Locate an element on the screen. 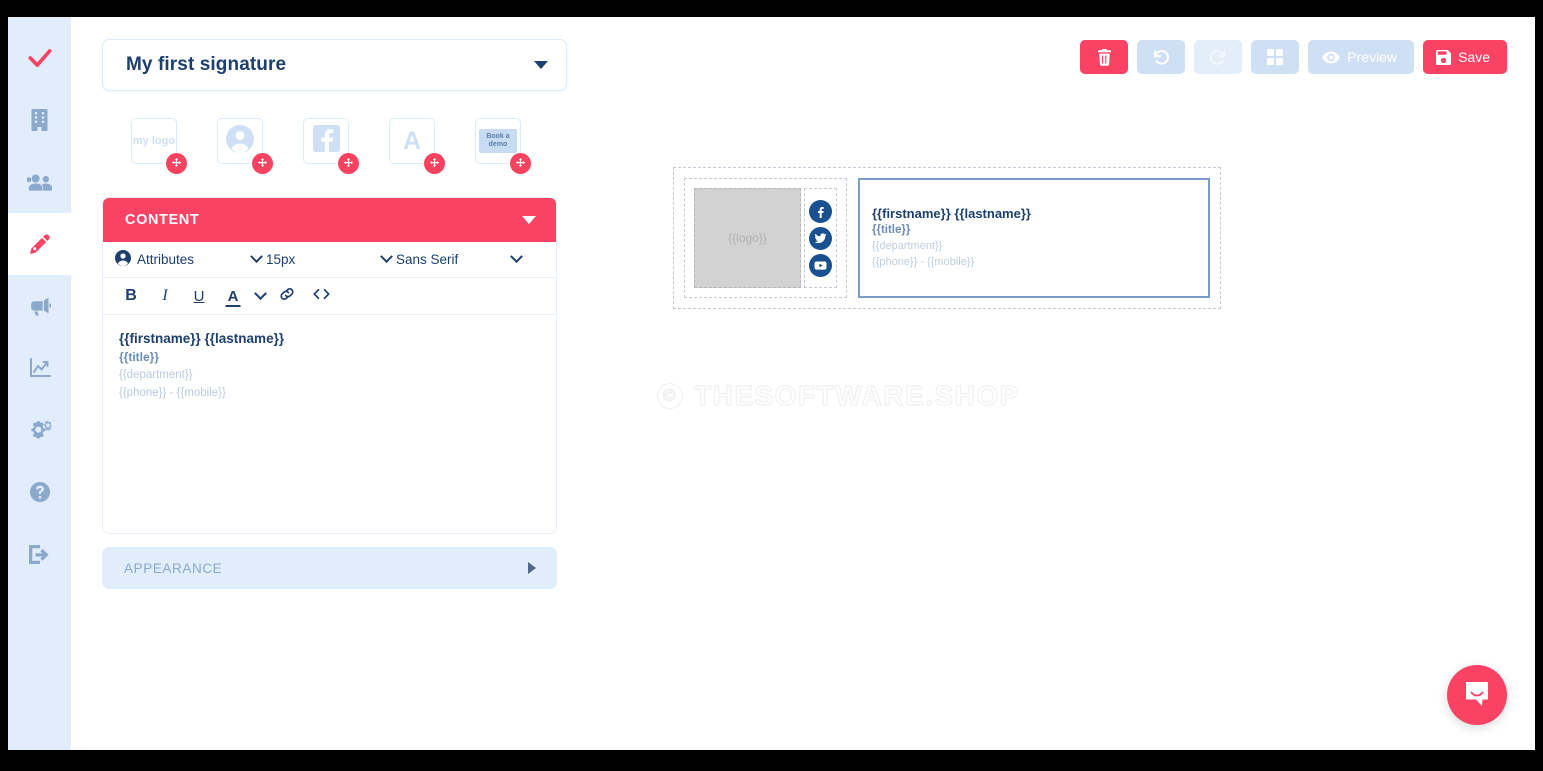 This screenshot has height=771, width=1543. preview-line-title: {{title}} is located at coordinates (891, 230).